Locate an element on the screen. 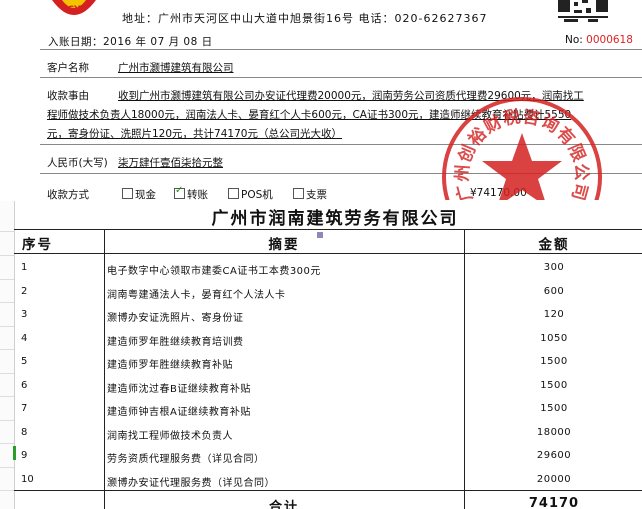 This screenshot has height=509, width=642. svg-text: CY is located at coordinates (74, 10).